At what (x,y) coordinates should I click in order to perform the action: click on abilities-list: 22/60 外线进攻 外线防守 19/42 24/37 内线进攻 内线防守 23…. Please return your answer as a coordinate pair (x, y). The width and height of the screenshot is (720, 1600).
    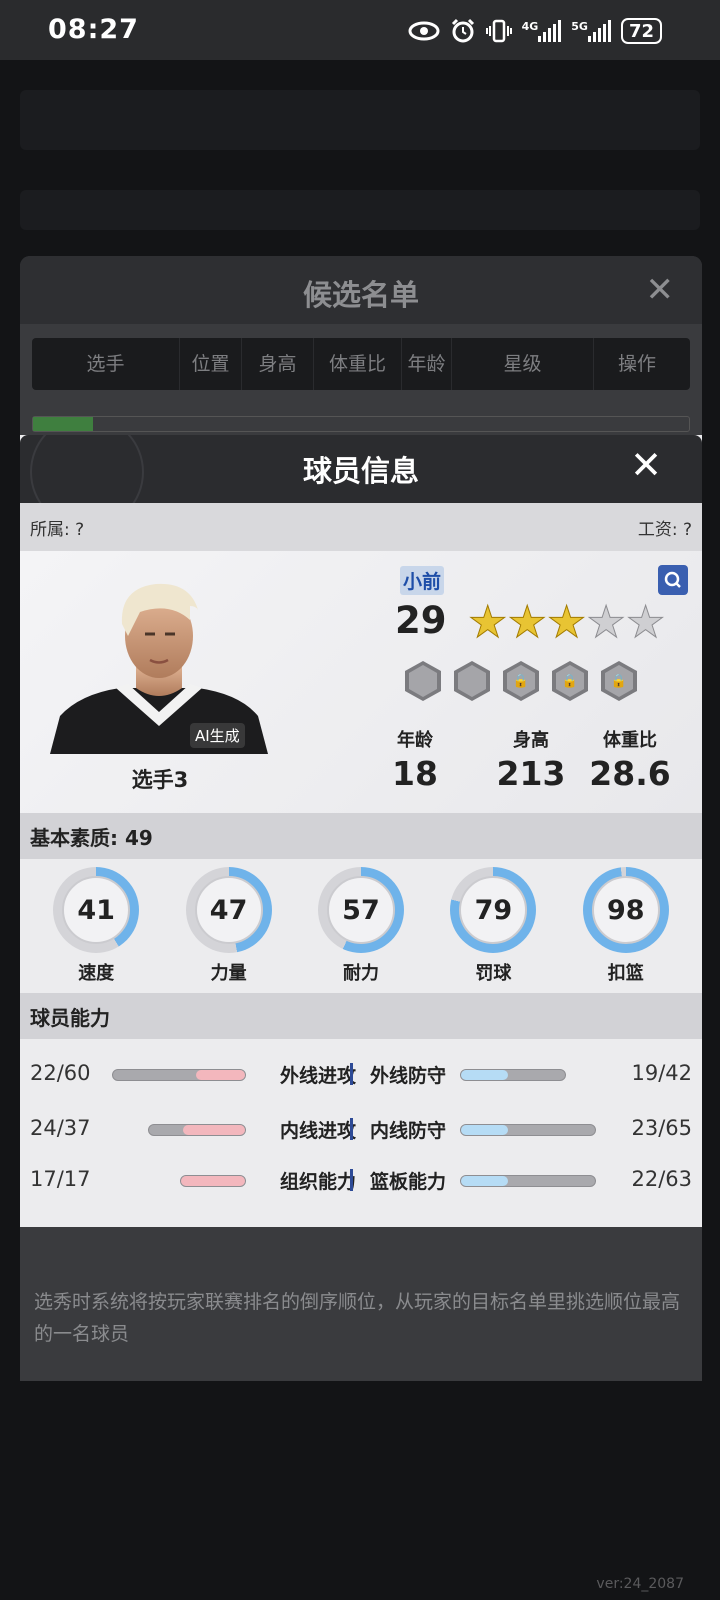
    Looking at the image, I should click on (361, 1128).